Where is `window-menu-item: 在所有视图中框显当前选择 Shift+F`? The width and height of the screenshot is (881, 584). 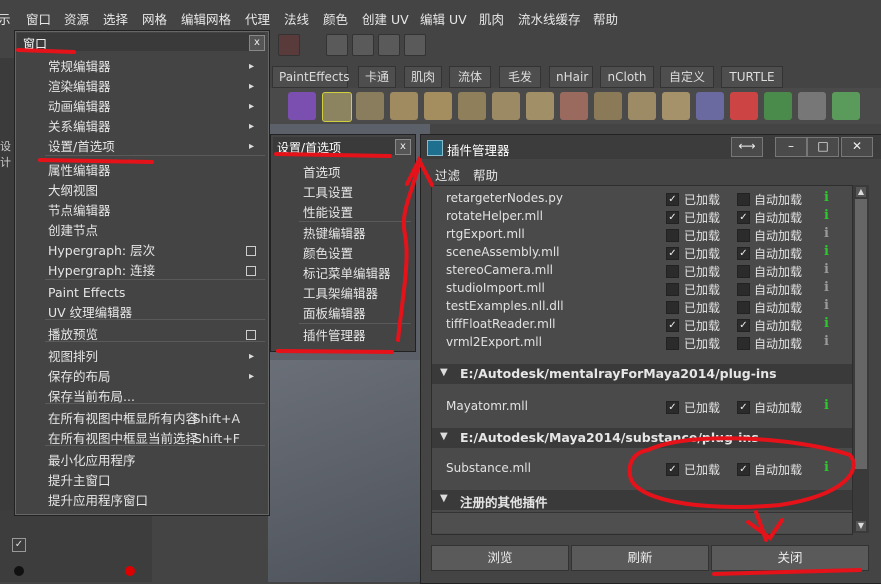
window-menu-item: 在所有视图中框显当前选择 Shift+F is located at coordinates (158, 439).